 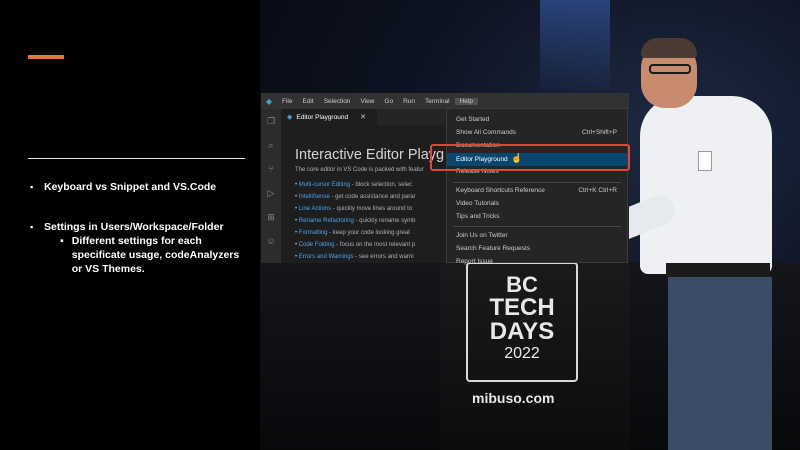 I want to click on feature-link: IntelliSense, so click(x=314, y=197).